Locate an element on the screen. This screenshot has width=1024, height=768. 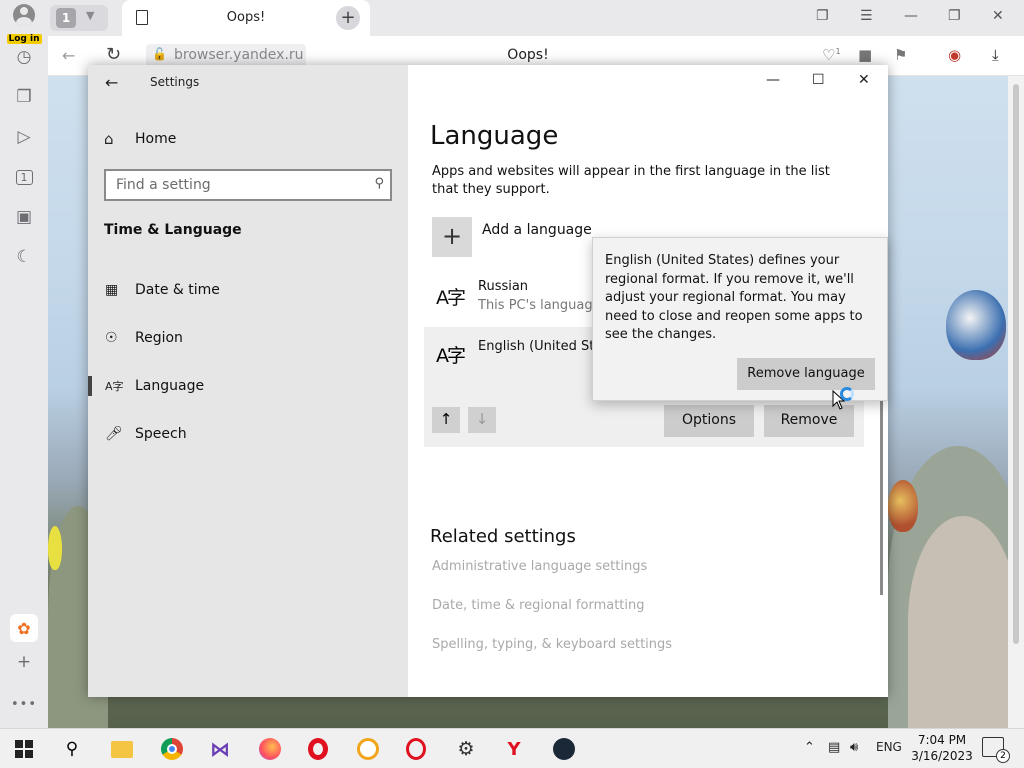
avatar-icon is located at coordinates (24, 15).